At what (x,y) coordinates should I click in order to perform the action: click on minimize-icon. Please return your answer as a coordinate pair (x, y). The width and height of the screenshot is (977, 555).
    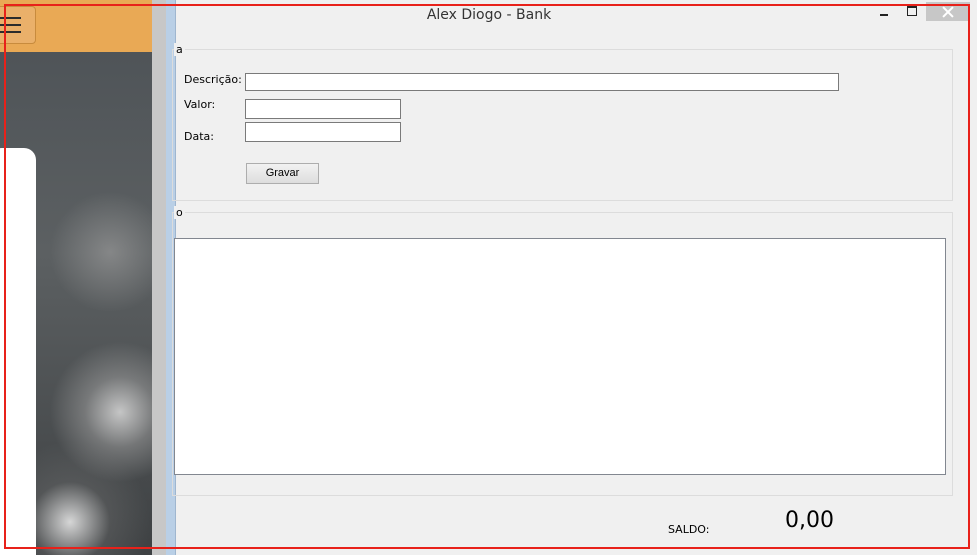
    Looking at the image, I should click on (885, 12).